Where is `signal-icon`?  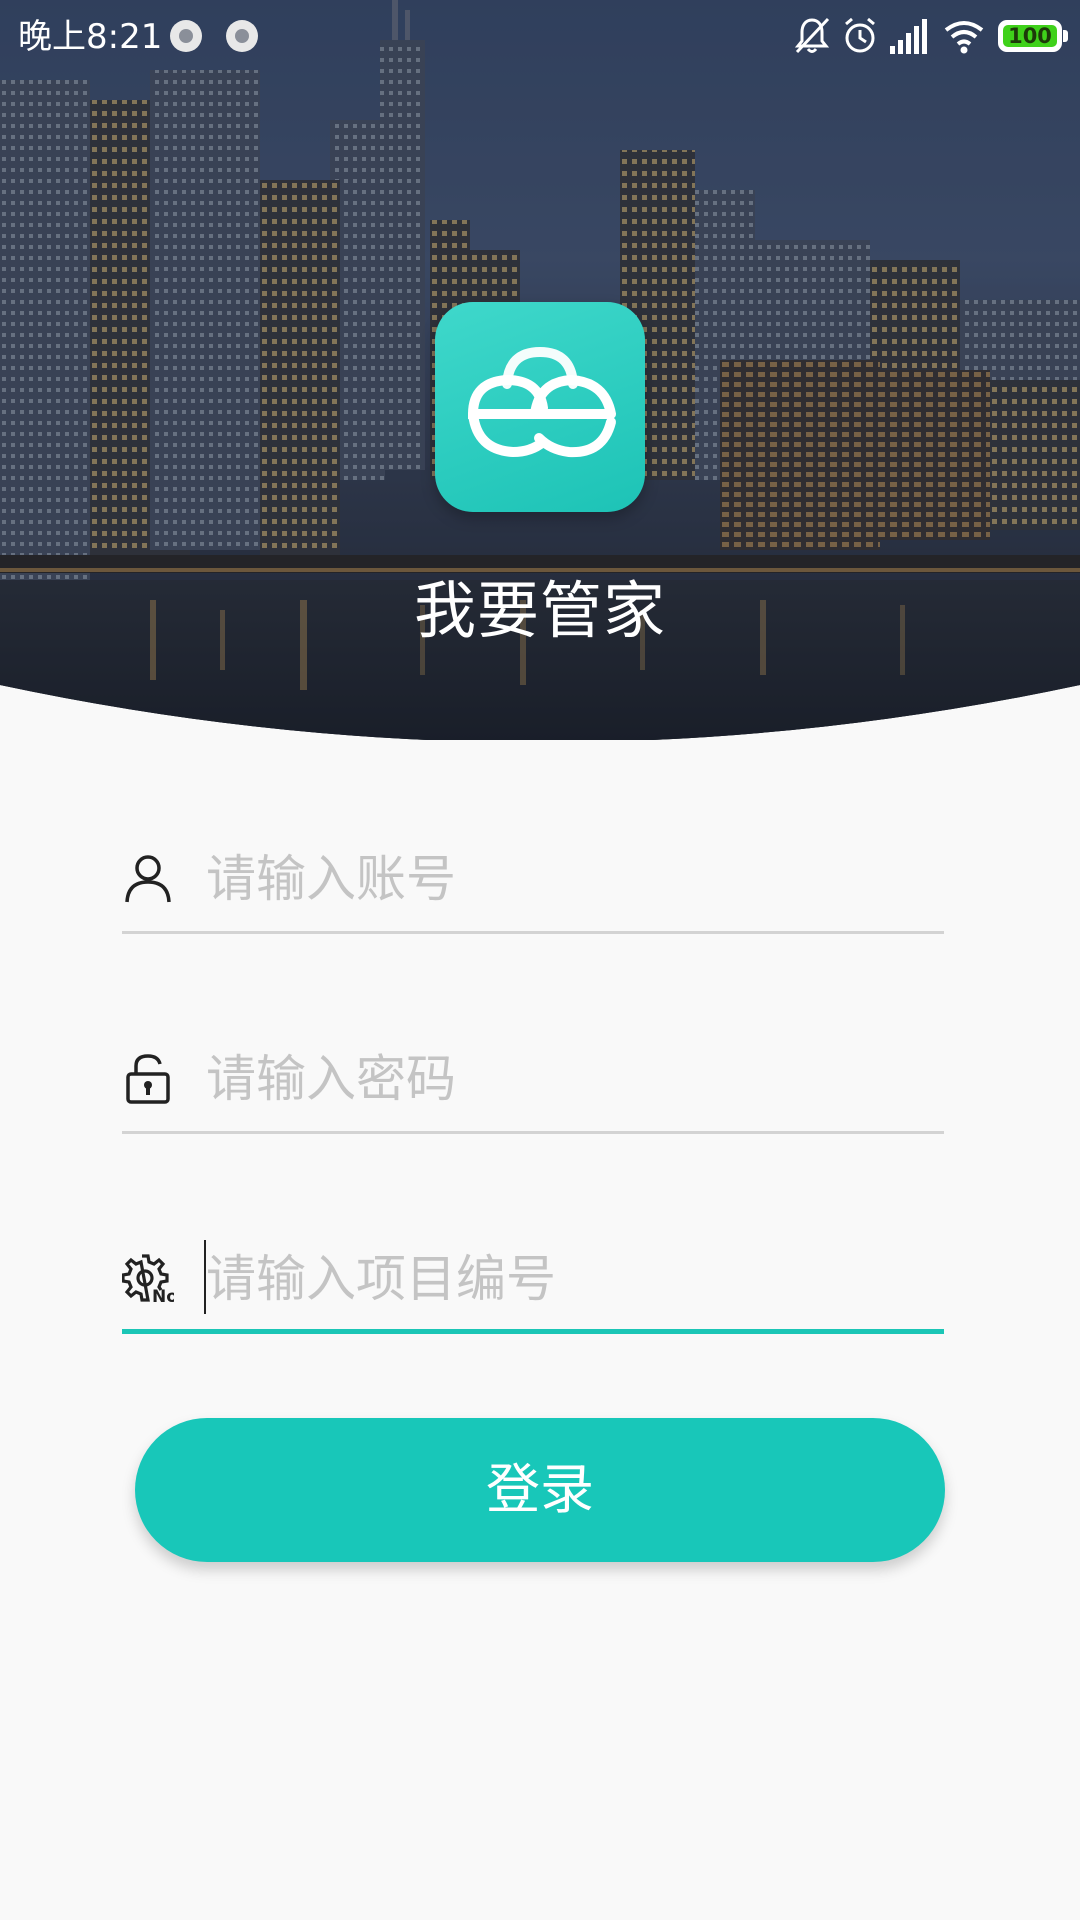 signal-icon is located at coordinates (908, 36).